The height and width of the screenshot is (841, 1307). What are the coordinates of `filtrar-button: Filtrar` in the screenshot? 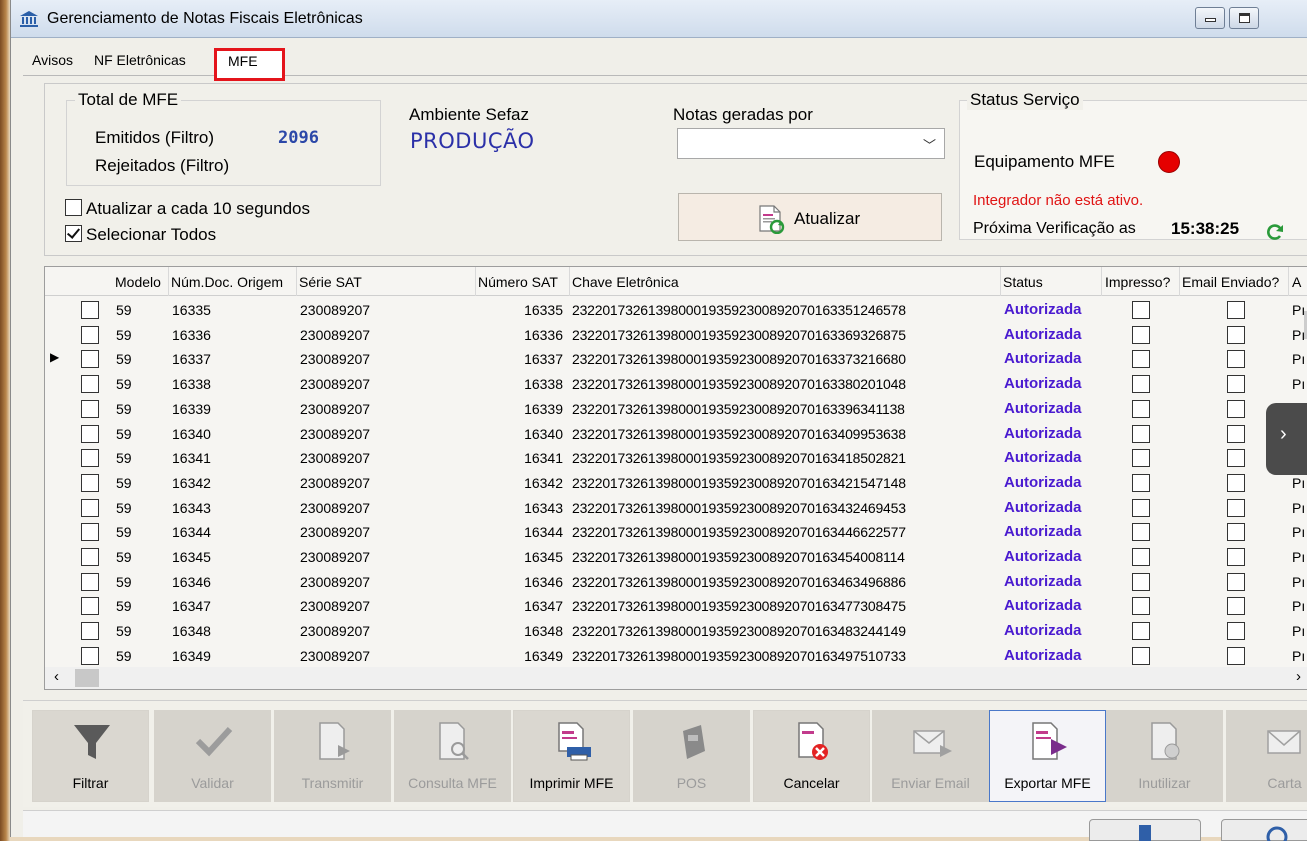 It's located at (90, 756).